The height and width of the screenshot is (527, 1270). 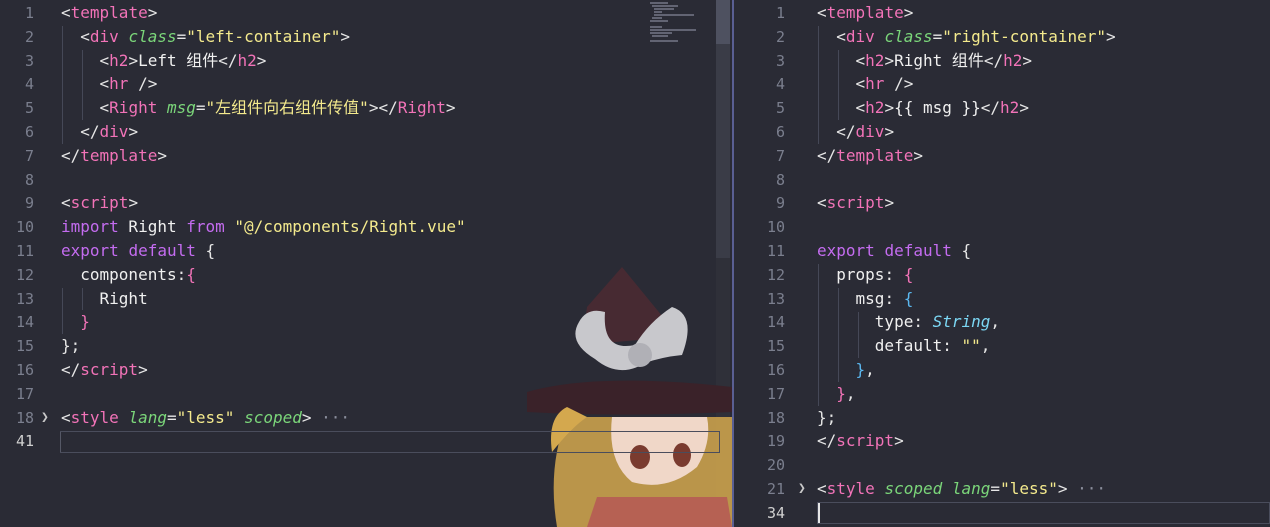 I want to click on code-token: :, so click(x=952, y=346).